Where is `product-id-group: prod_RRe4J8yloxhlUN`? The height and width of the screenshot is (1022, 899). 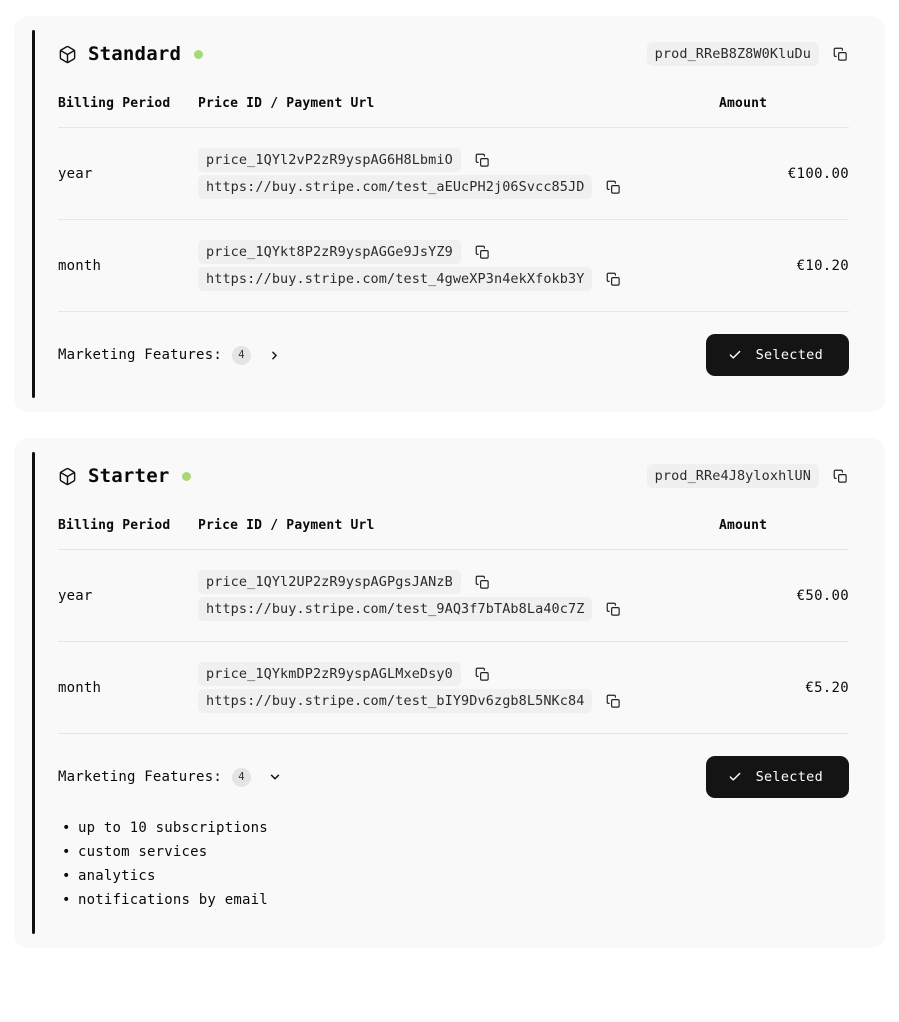
product-id-group: prod_RRe4J8yloxhlUN is located at coordinates (747, 476).